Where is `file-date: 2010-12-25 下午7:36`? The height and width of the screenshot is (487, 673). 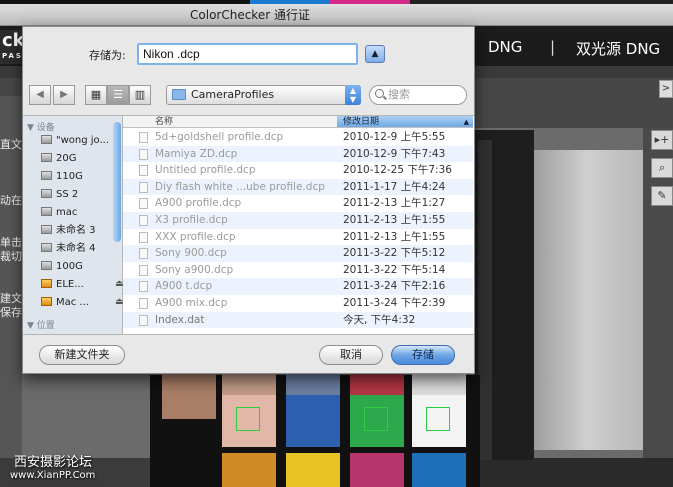
file-date: 2010-12-25 下午7:36 is located at coordinates (397, 170).